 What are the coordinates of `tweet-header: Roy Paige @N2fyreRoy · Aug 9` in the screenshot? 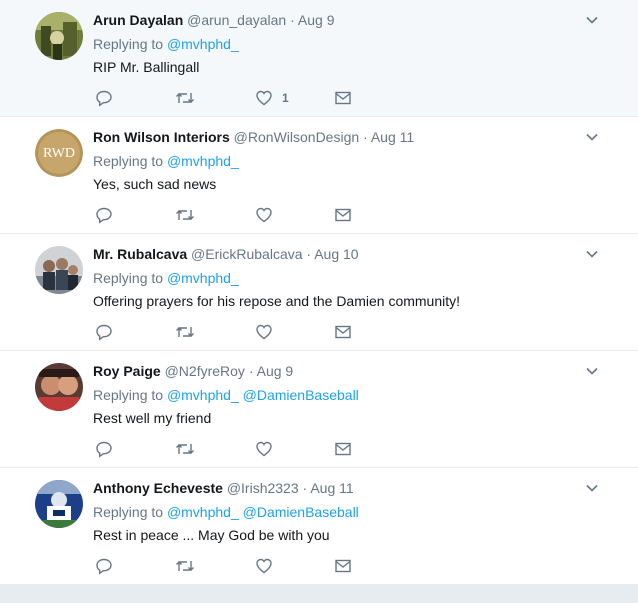 It's located at (193, 371).